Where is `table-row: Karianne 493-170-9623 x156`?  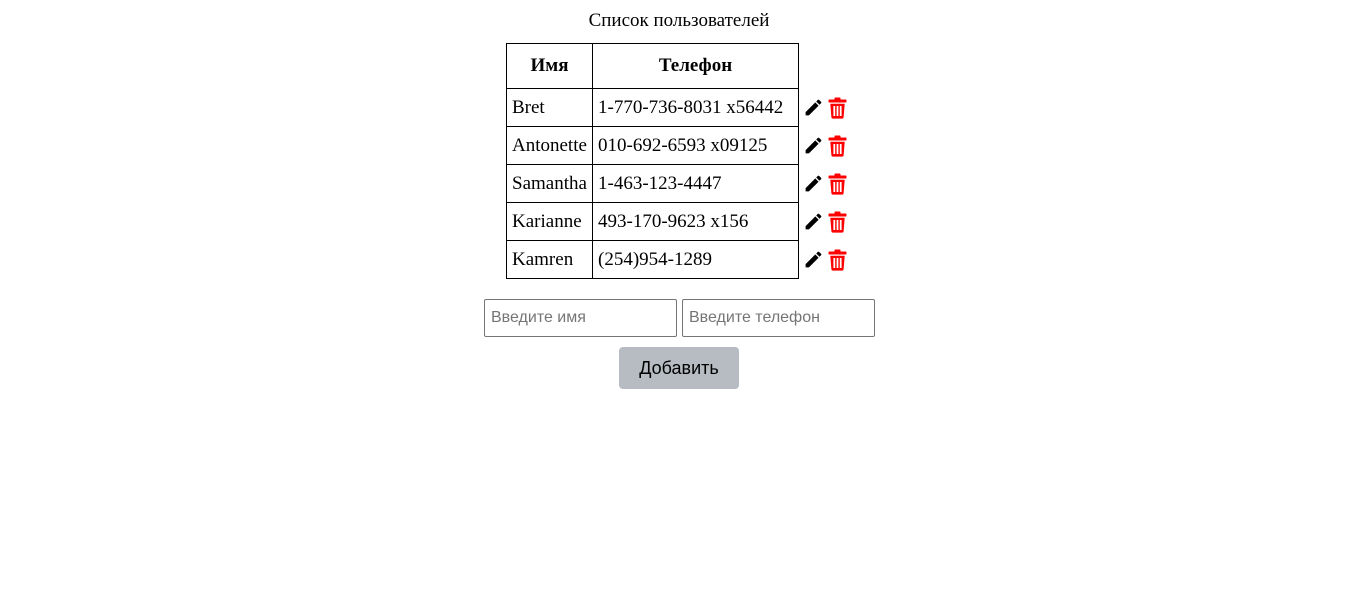 table-row: Karianne 493-170-9623 x156 is located at coordinates (680, 221).